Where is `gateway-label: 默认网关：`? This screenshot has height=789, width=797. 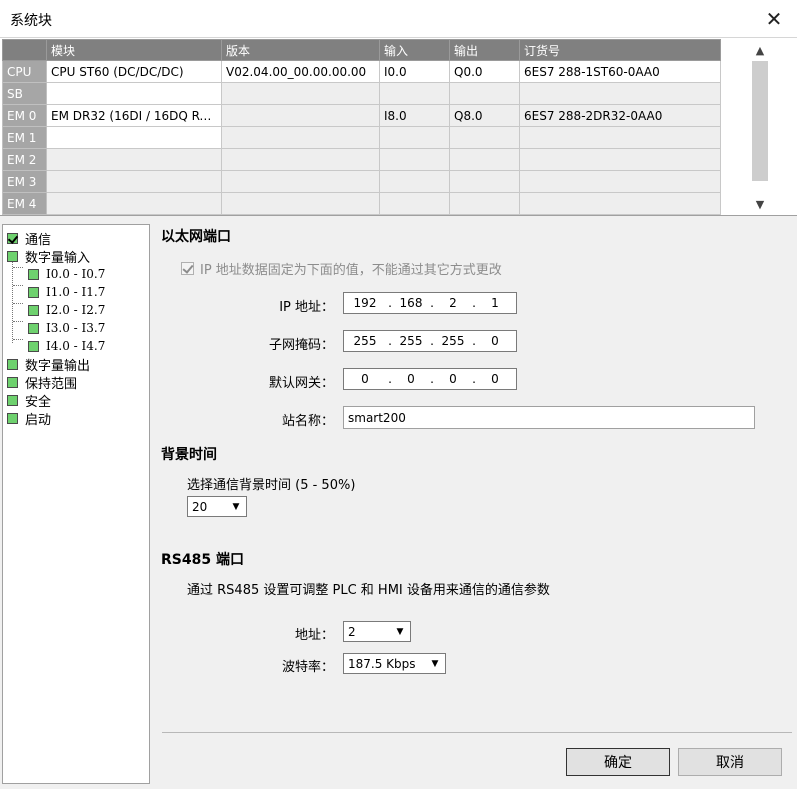
gateway-label: 默认网关： is located at coordinates (301, 383).